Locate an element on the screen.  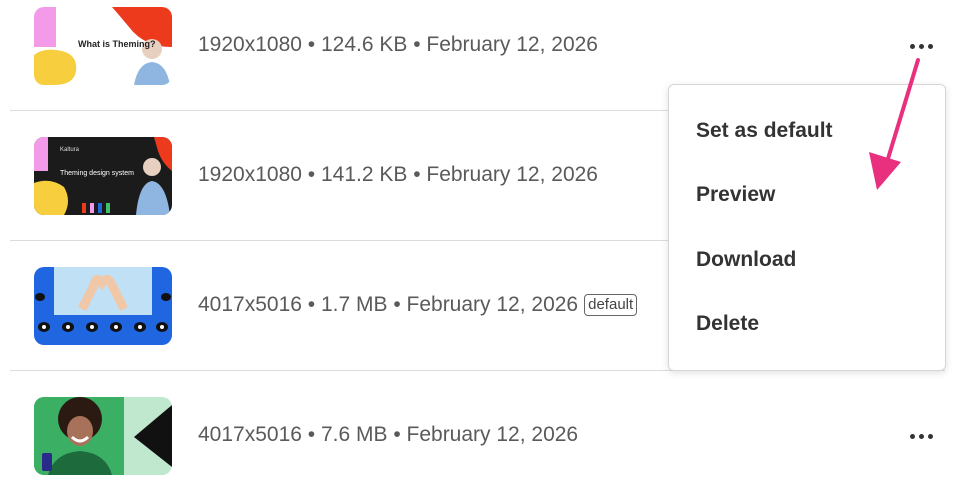
thumbnail-image: What is Theming? is located at coordinates (103, 46).